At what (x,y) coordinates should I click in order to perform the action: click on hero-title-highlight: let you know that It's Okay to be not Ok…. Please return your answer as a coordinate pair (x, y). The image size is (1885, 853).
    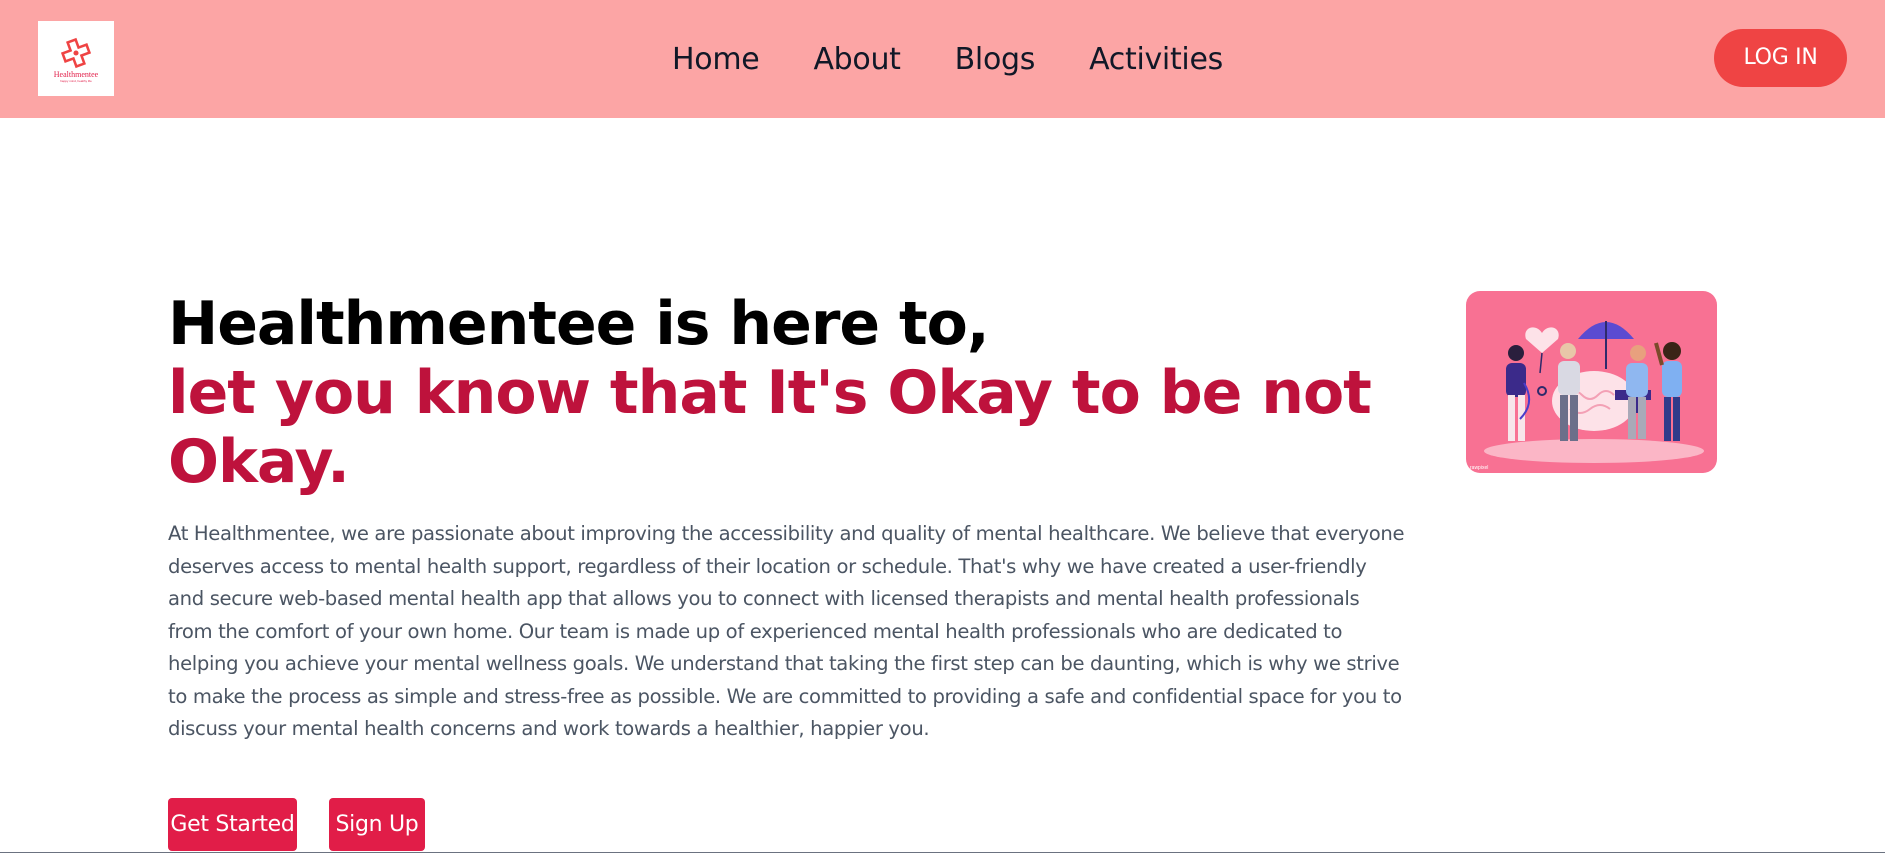
    Looking at the image, I should click on (770, 427).